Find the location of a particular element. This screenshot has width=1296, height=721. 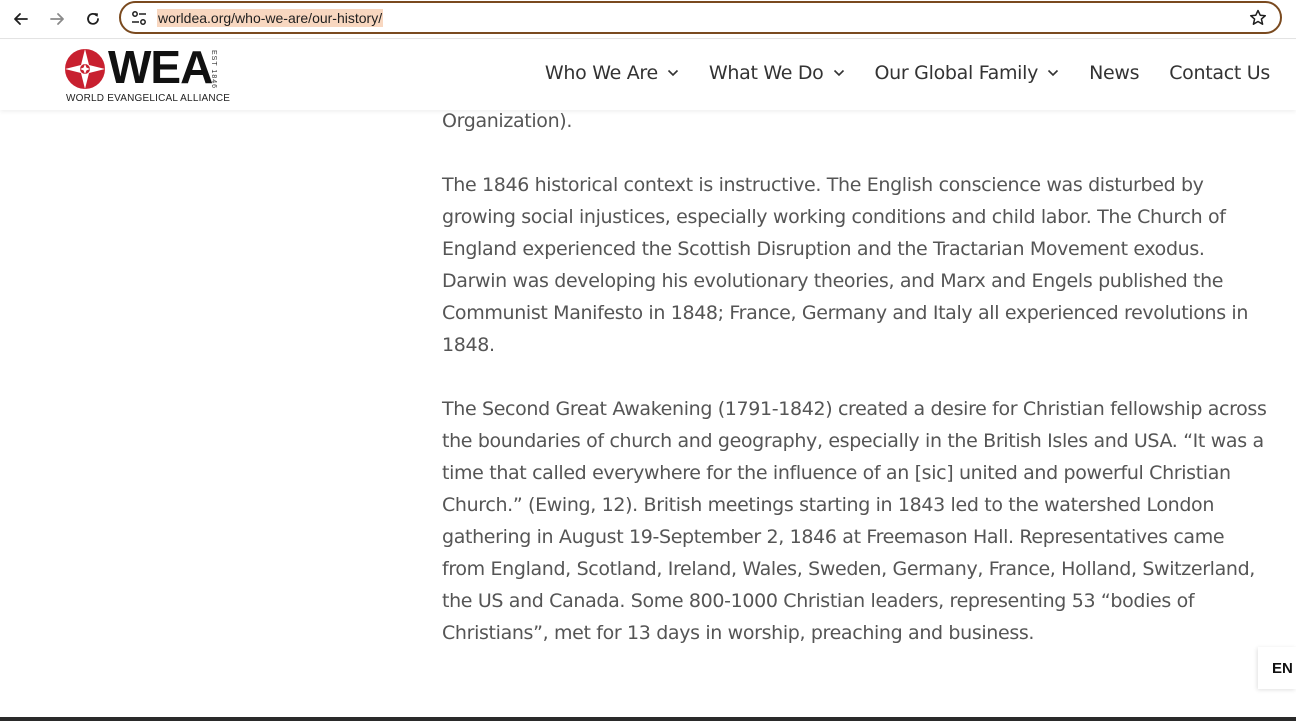

bookmark-star-icon is located at coordinates (1258, 18).